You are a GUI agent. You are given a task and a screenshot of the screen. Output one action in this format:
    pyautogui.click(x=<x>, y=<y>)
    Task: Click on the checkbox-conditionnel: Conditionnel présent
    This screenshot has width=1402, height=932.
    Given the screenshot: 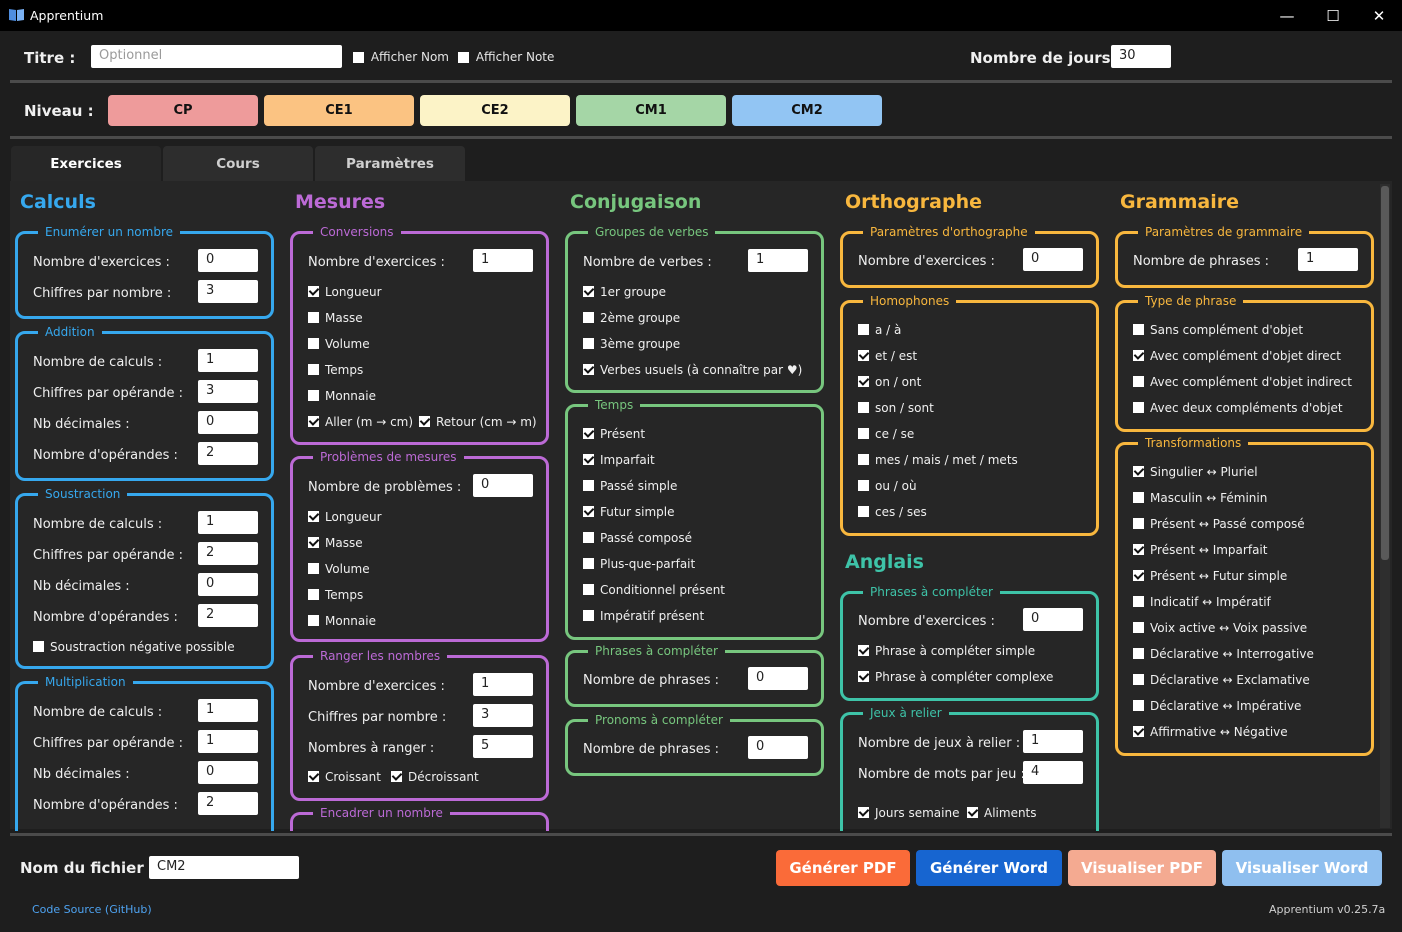 What is the action you would take?
    pyautogui.click(x=654, y=590)
    